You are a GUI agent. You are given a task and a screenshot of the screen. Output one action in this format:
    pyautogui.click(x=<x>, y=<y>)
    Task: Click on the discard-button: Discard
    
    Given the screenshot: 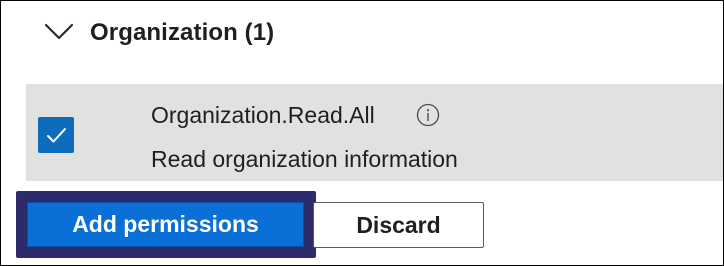 What is the action you would take?
    pyautogui.click(x=398, y=225)
    